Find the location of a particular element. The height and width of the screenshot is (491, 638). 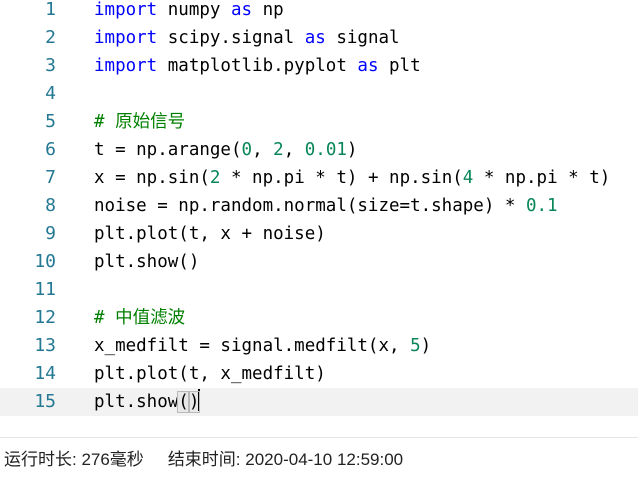

code-line: 13 x_medfilt = signal.medfilt(x, 5) is located at coordinates (319, 346).